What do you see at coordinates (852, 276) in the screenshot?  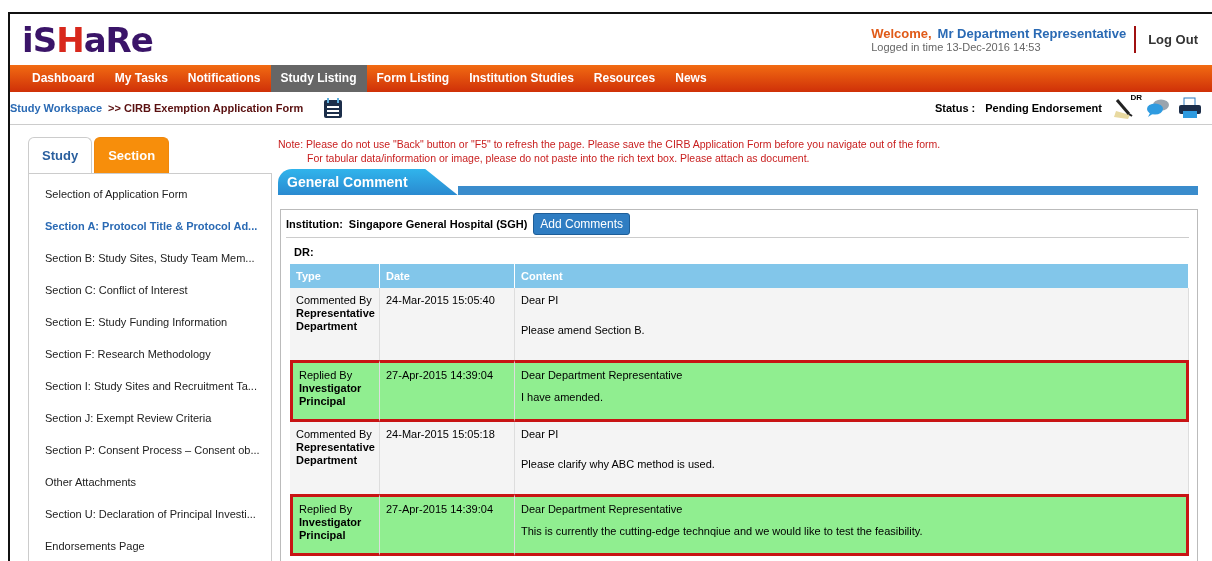 I see `column-header: Content` at bounding box center [852, 276].